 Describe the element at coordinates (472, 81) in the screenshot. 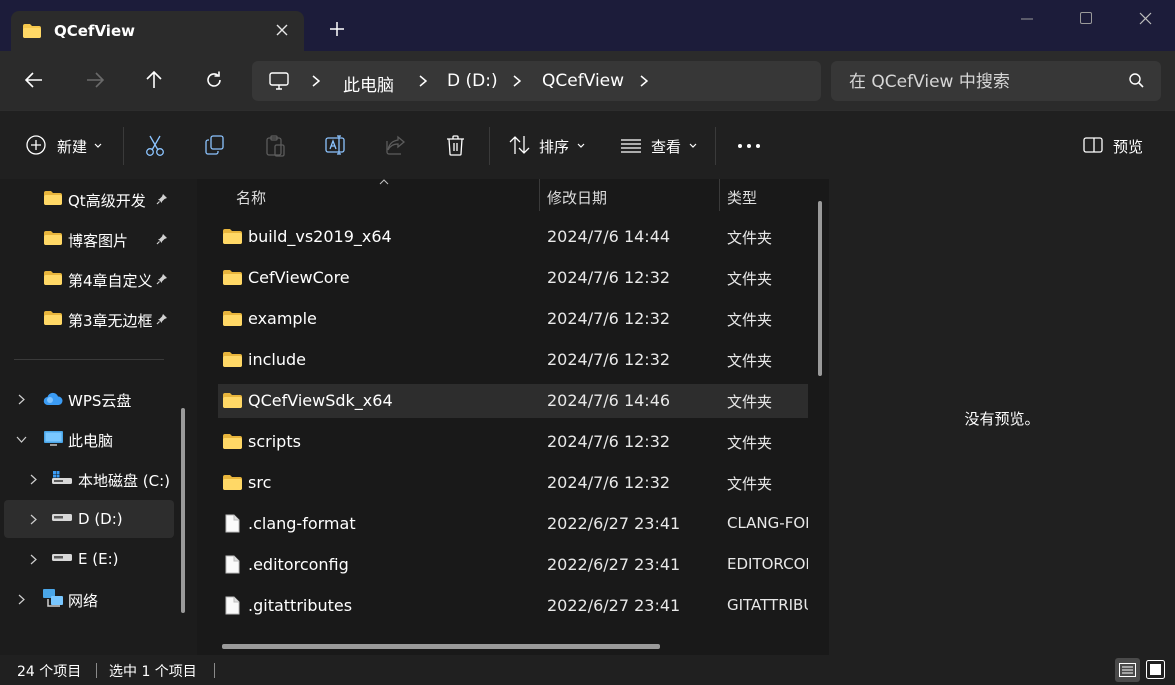

I see `breadcrumb-d-drive: D (D:)` at that location.